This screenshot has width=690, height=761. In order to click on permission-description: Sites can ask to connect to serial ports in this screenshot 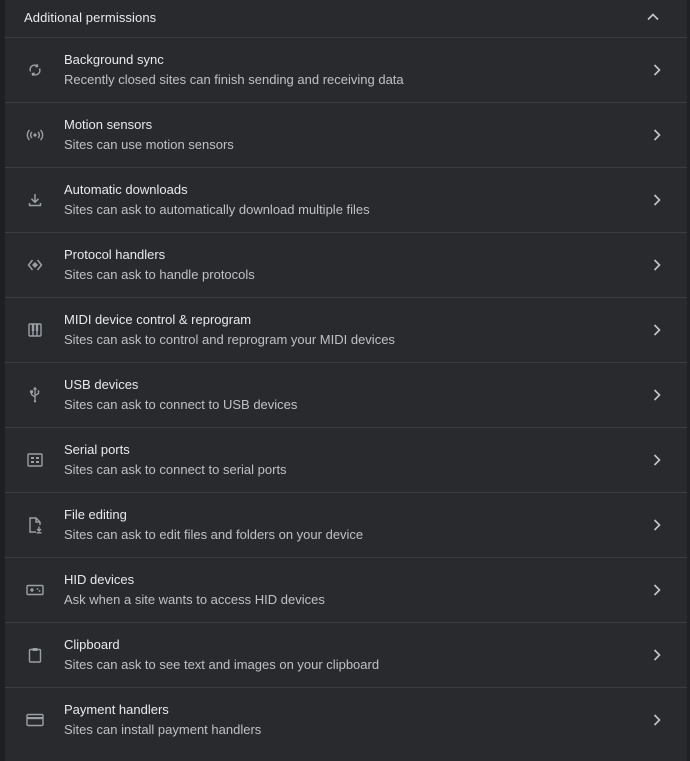, I will do `click(175, 469)`.